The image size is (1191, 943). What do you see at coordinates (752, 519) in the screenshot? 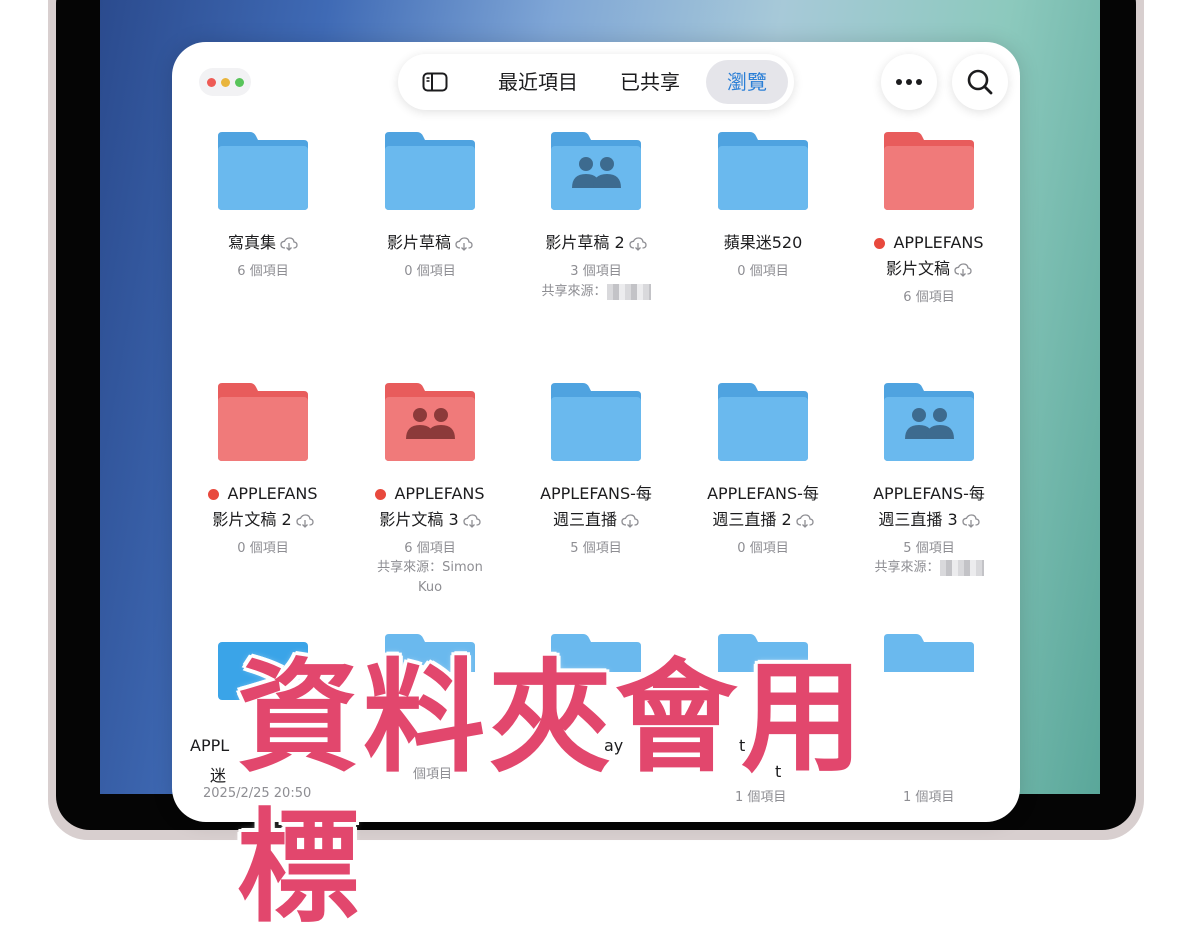
I see `folder-name: 週三直播 2` at bounding box center [752, 519].